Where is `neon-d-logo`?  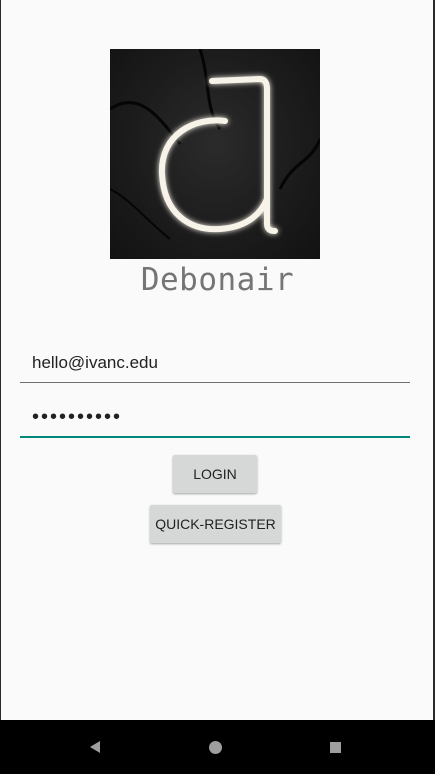
neon-d-logo is located at coordinates (215, 154).